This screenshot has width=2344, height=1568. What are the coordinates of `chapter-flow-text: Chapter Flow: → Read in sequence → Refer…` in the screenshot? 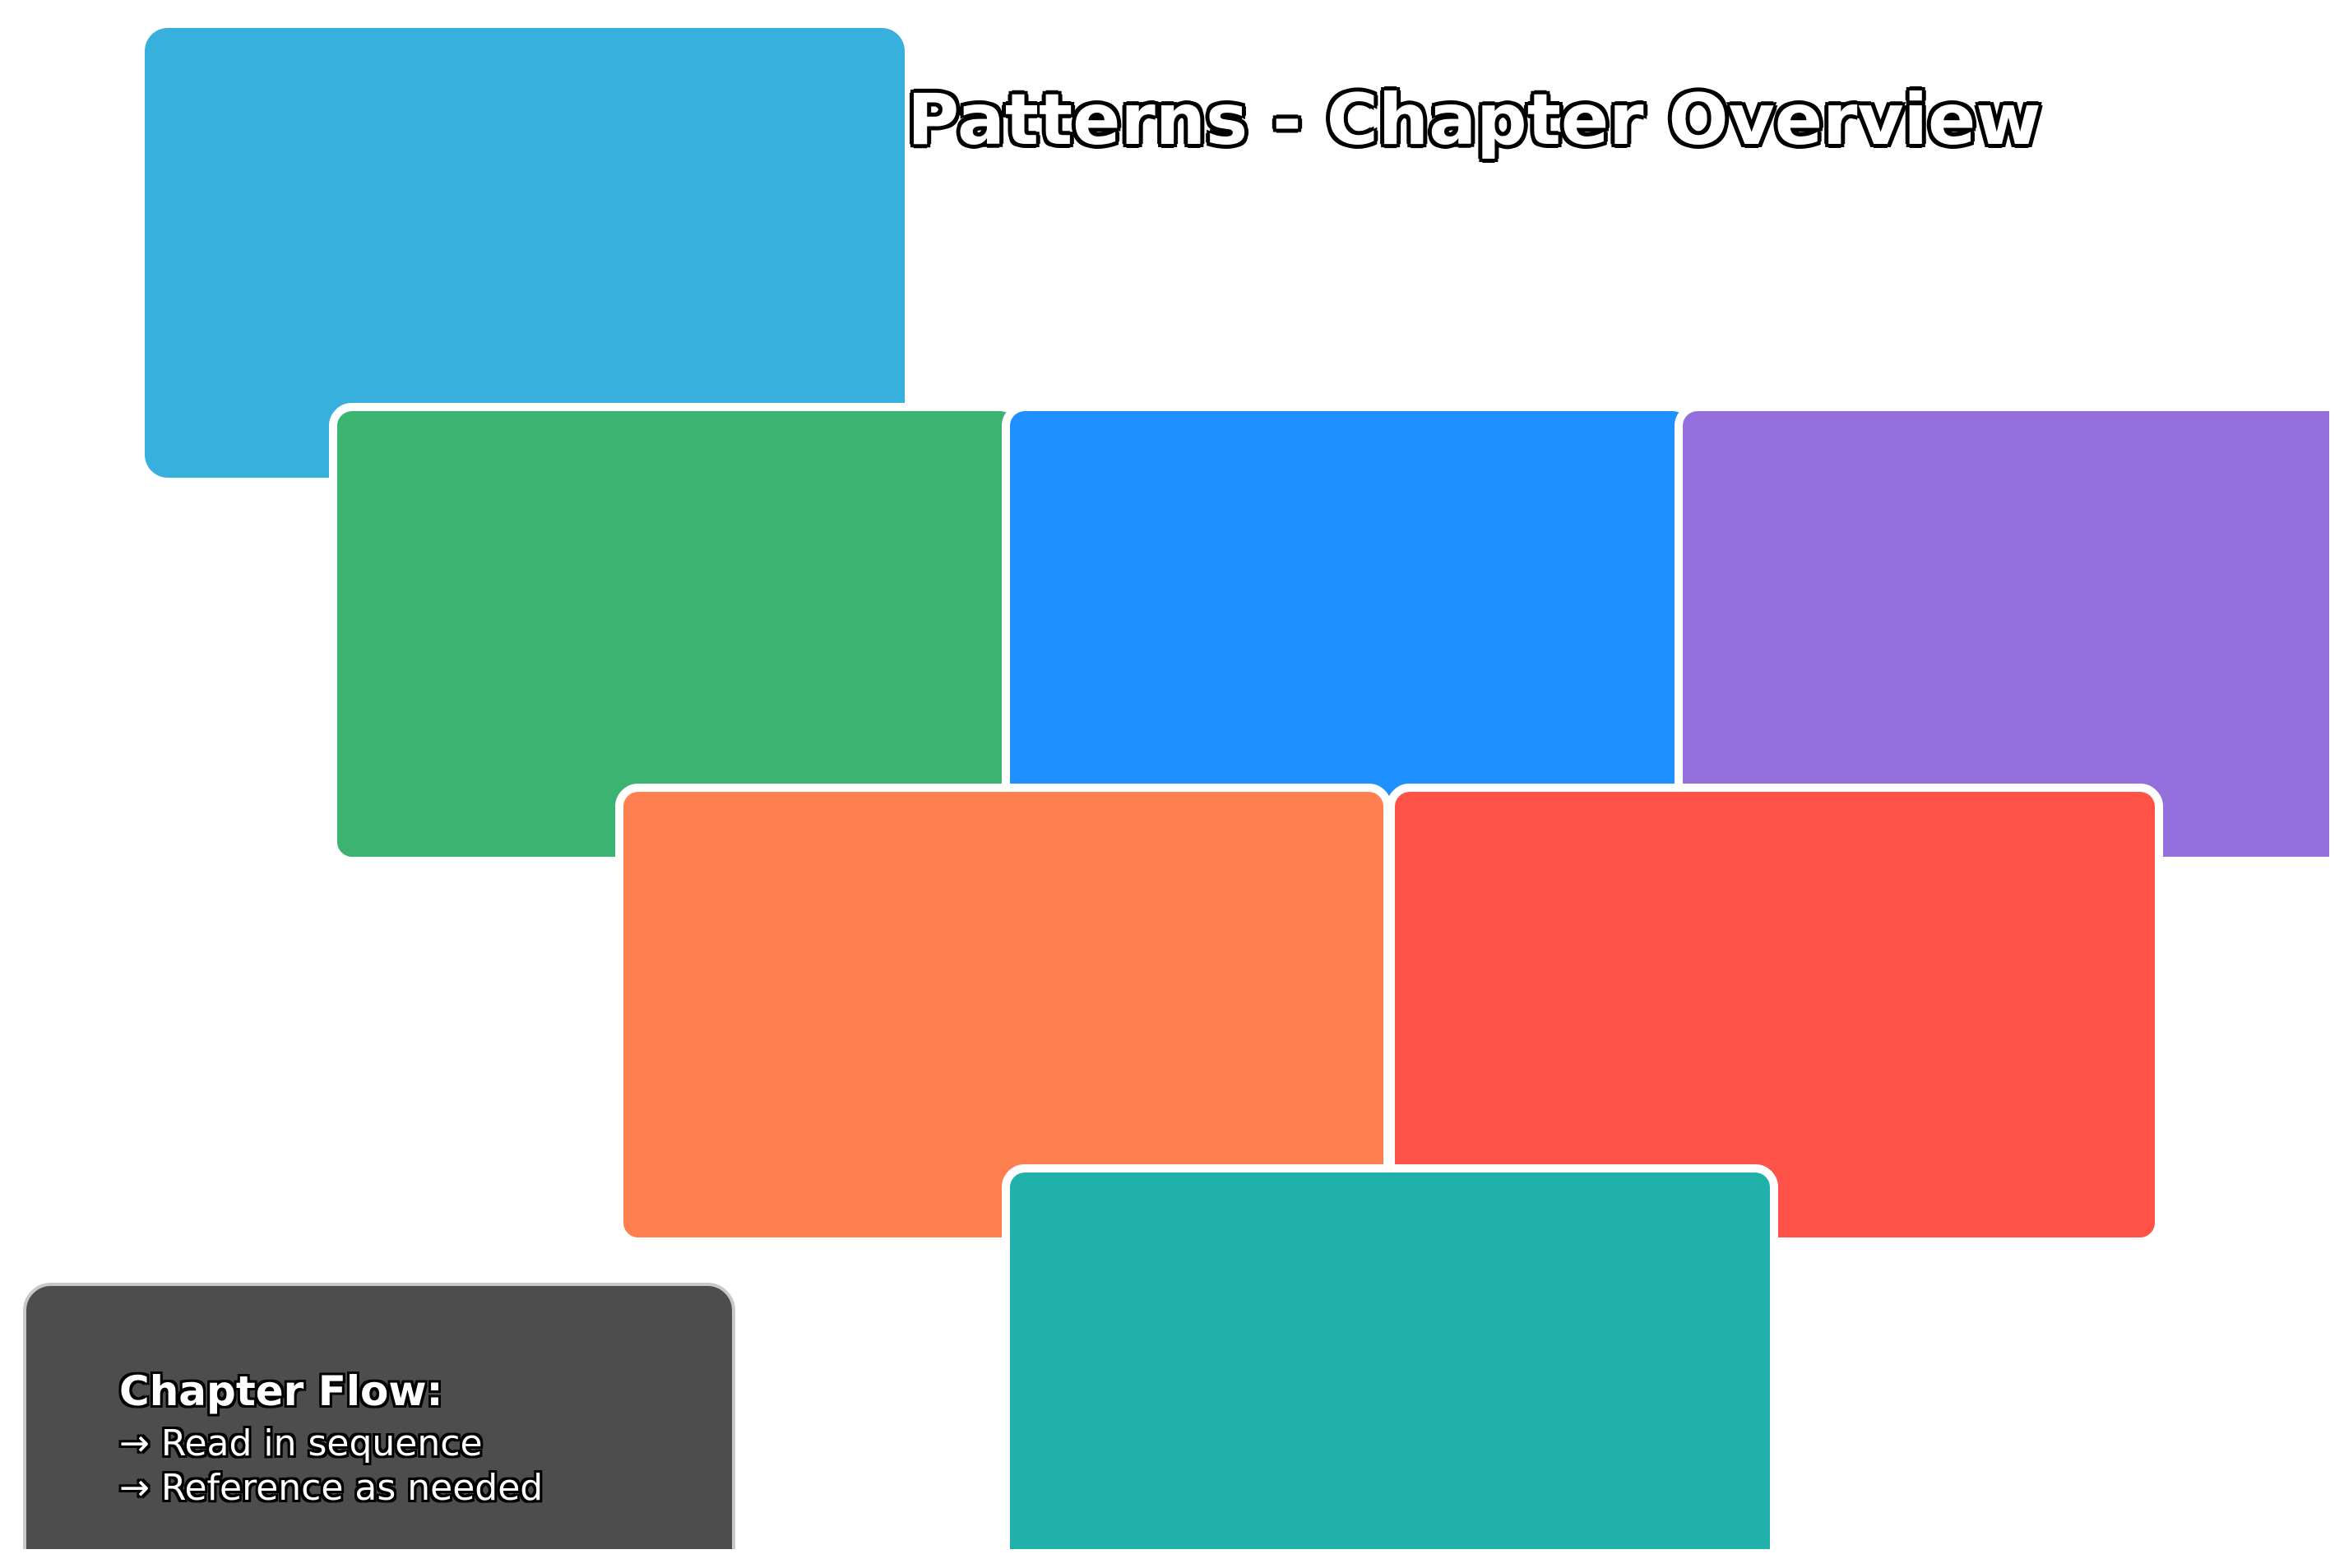 It's located at (331, 1435).